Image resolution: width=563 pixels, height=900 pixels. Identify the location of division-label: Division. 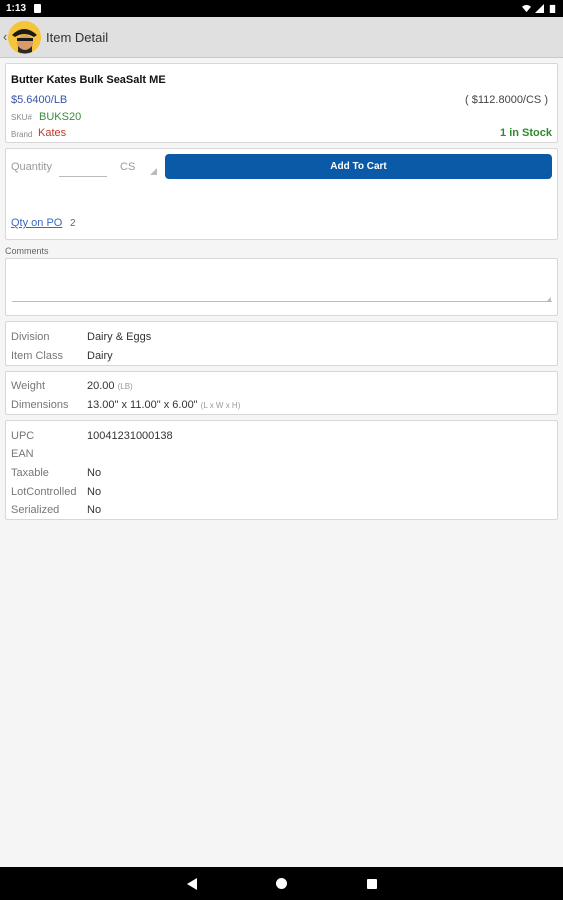
(30, 337).